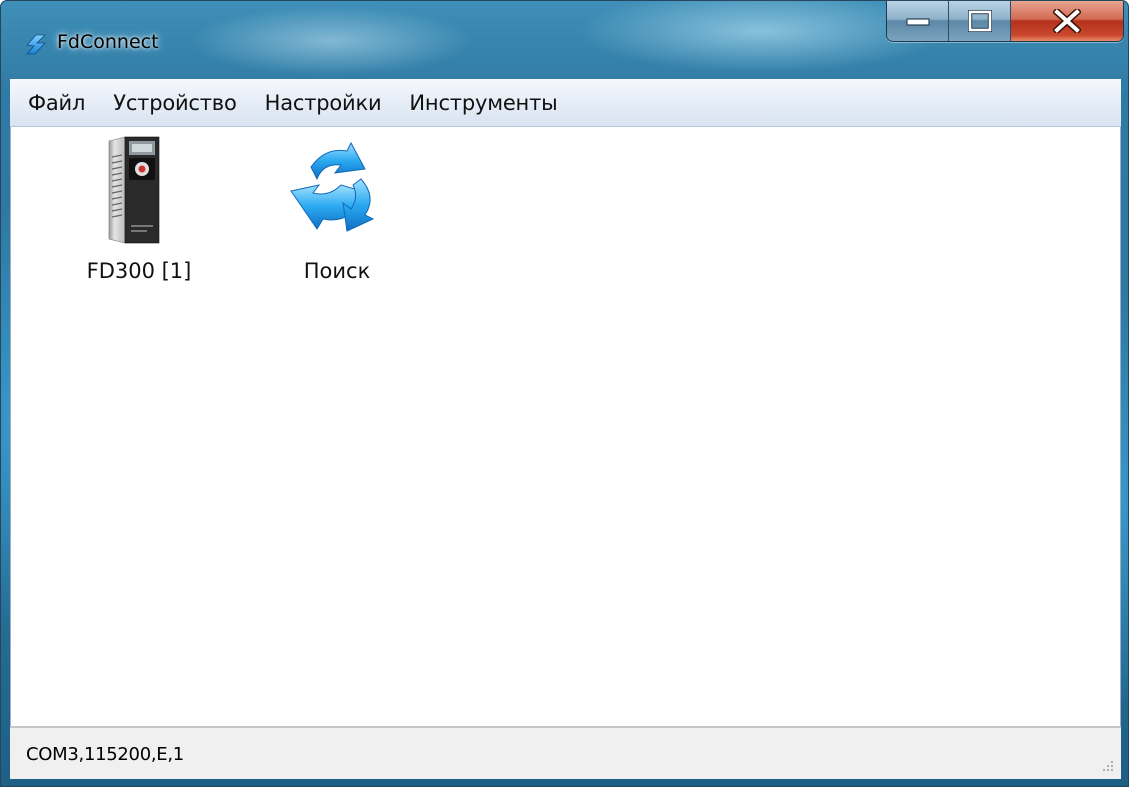  I want to click on menu-device: Устройство, so click(175, 103).